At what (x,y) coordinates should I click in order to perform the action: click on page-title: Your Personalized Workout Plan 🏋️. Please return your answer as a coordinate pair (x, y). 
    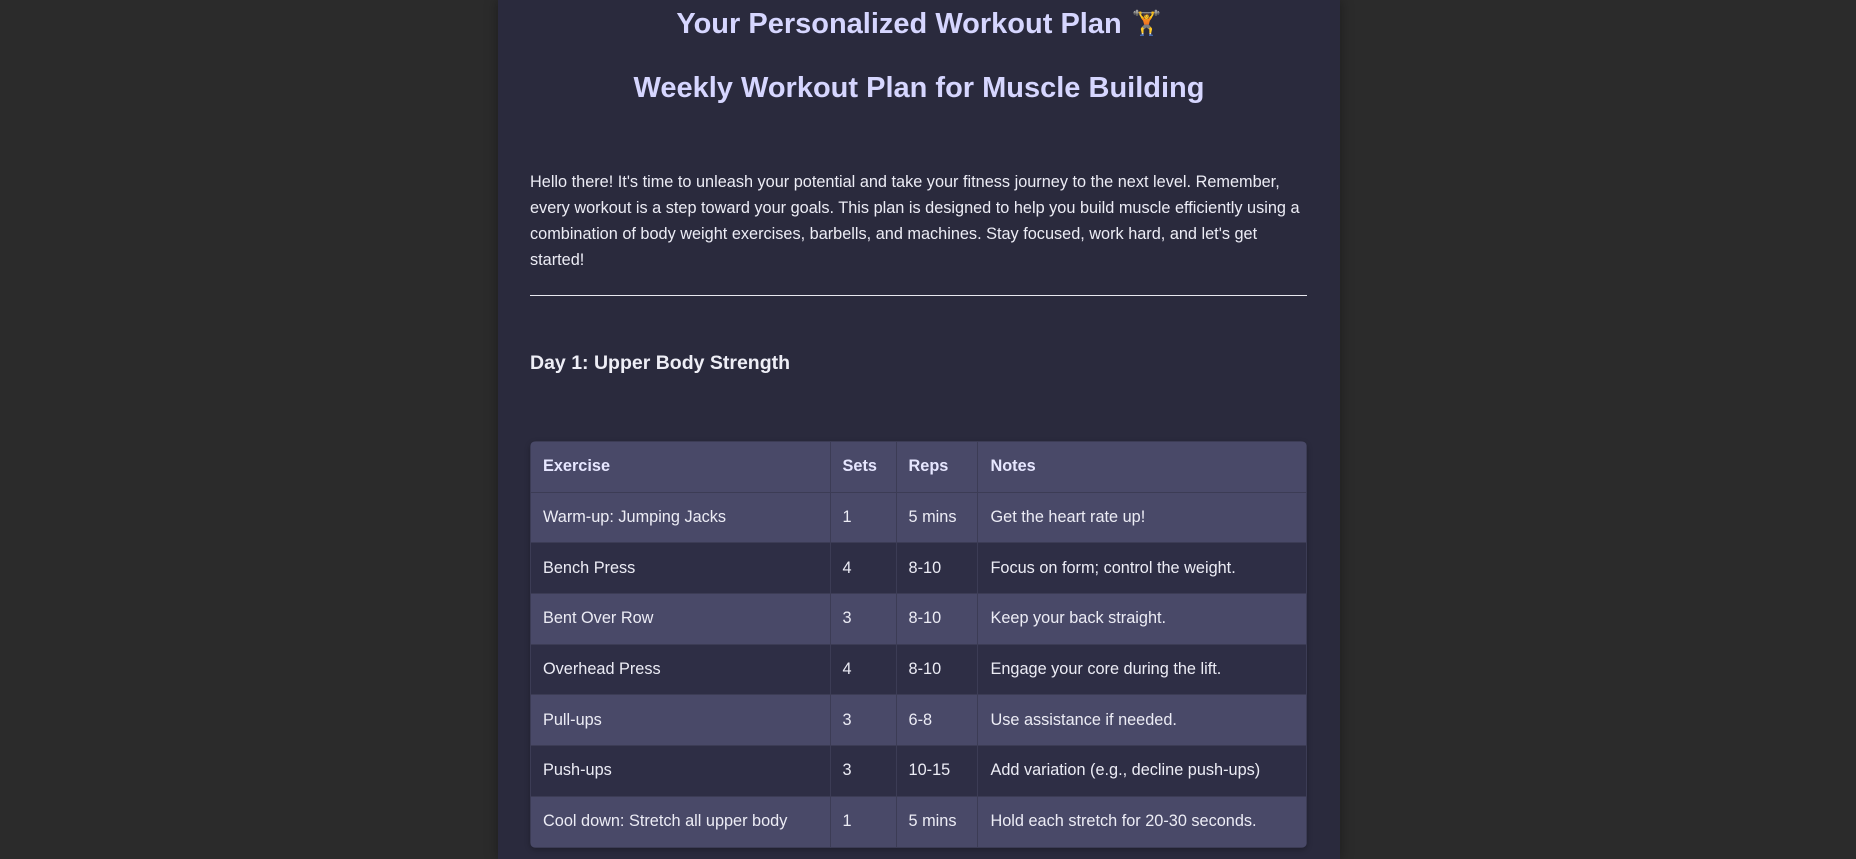
    Looking at the image, I should click on (919, 24).